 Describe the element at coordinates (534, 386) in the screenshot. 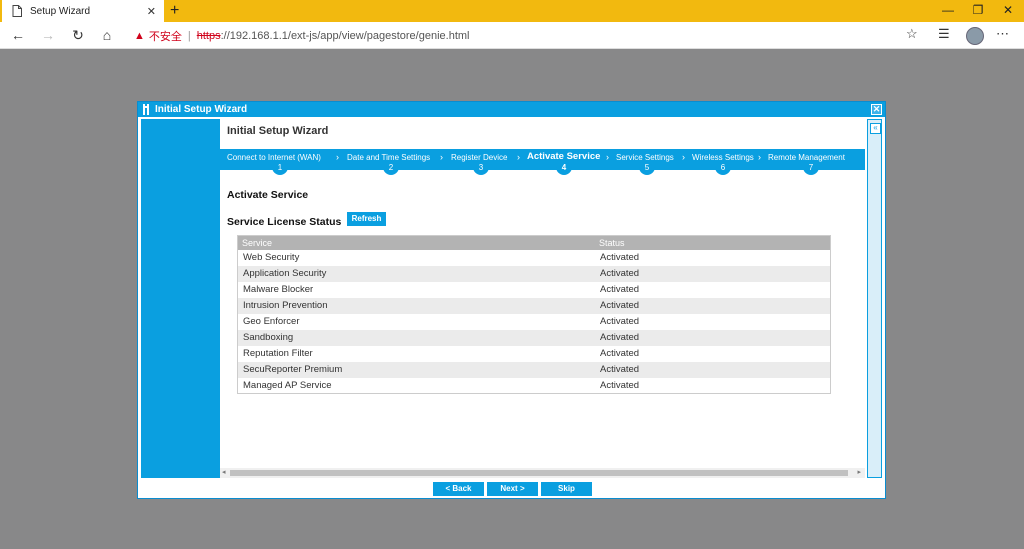

I see `table-row: Managed AP Service Activated` at that location.